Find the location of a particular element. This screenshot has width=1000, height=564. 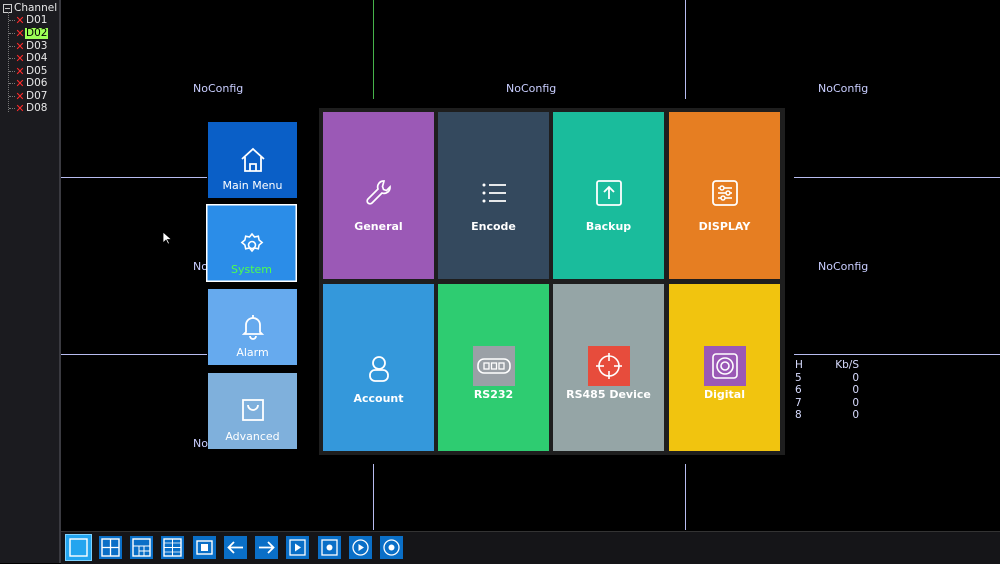

crosshair-icon is located at coordinates (608, 366).